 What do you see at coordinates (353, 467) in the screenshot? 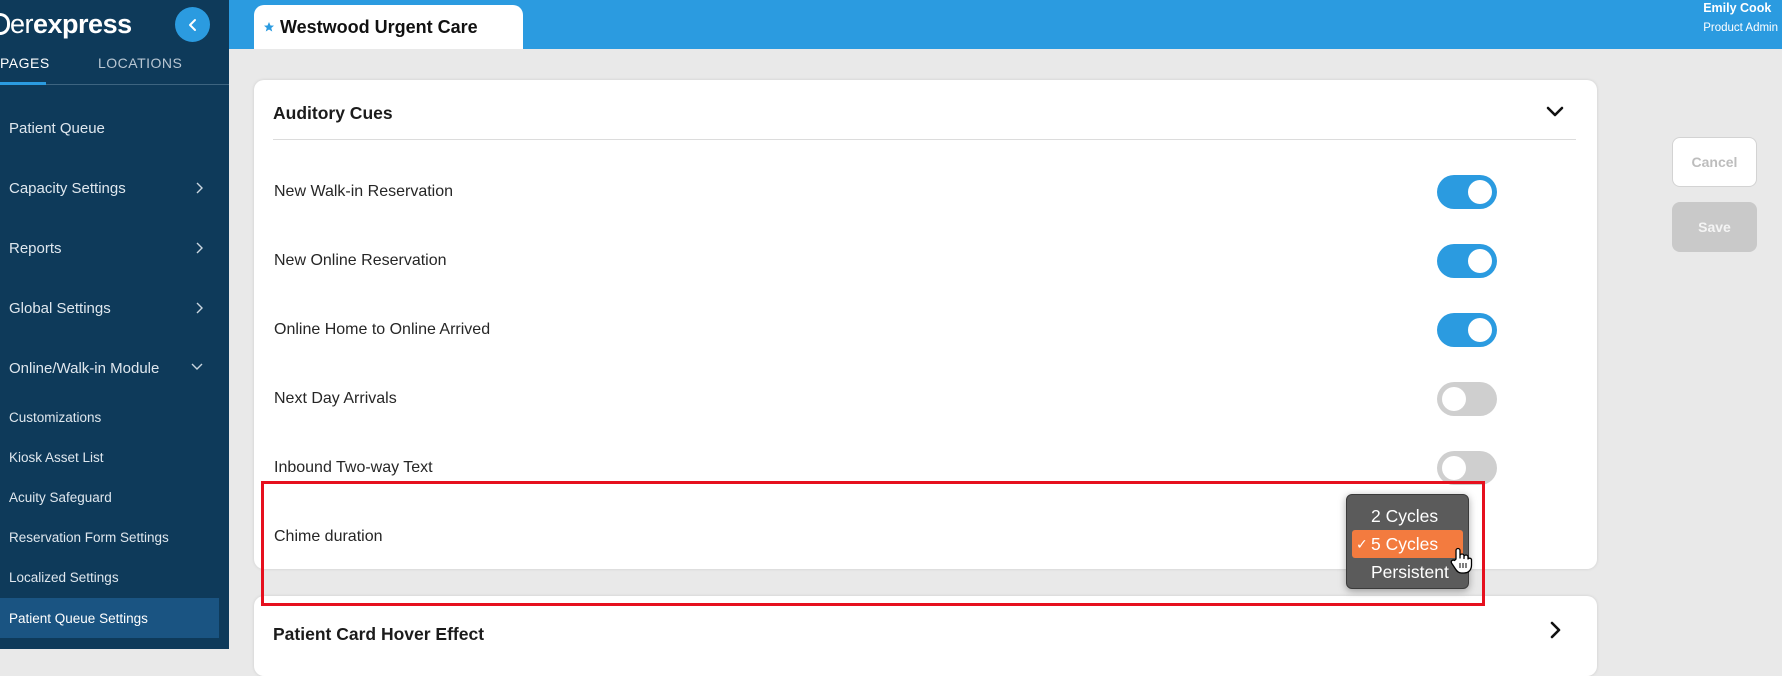
I see `setting-label: Inbound Two-way Text` at bounding box center [353, 467].